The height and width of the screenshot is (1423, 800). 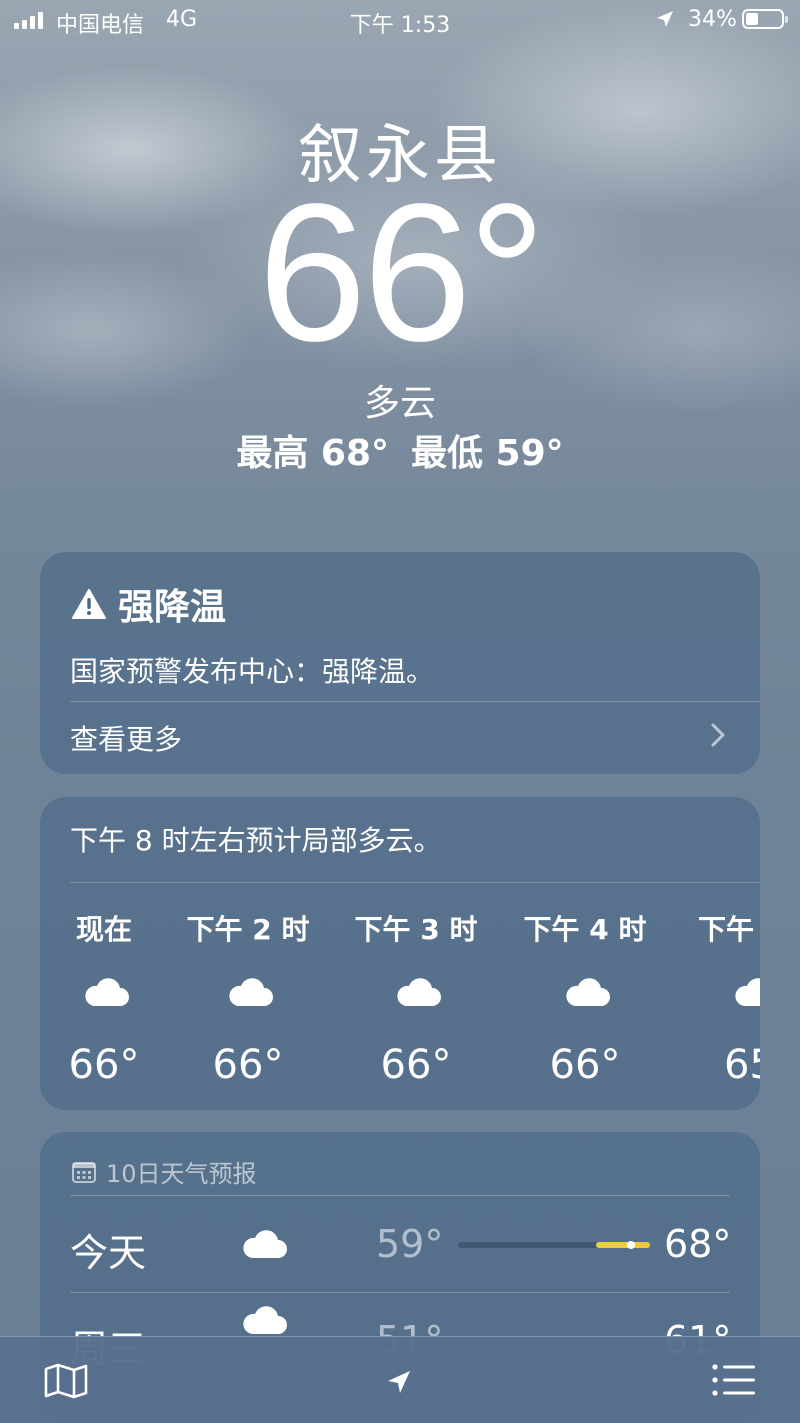 I want to click on high-low-temperature: 最高 68° 最低 59°, so click(x=400, y=450).